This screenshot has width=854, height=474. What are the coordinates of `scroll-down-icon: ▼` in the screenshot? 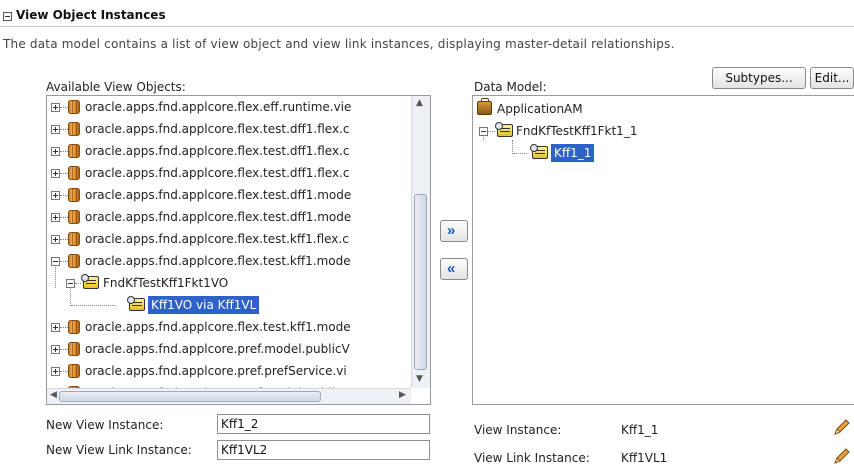 It's located at (419, 379).